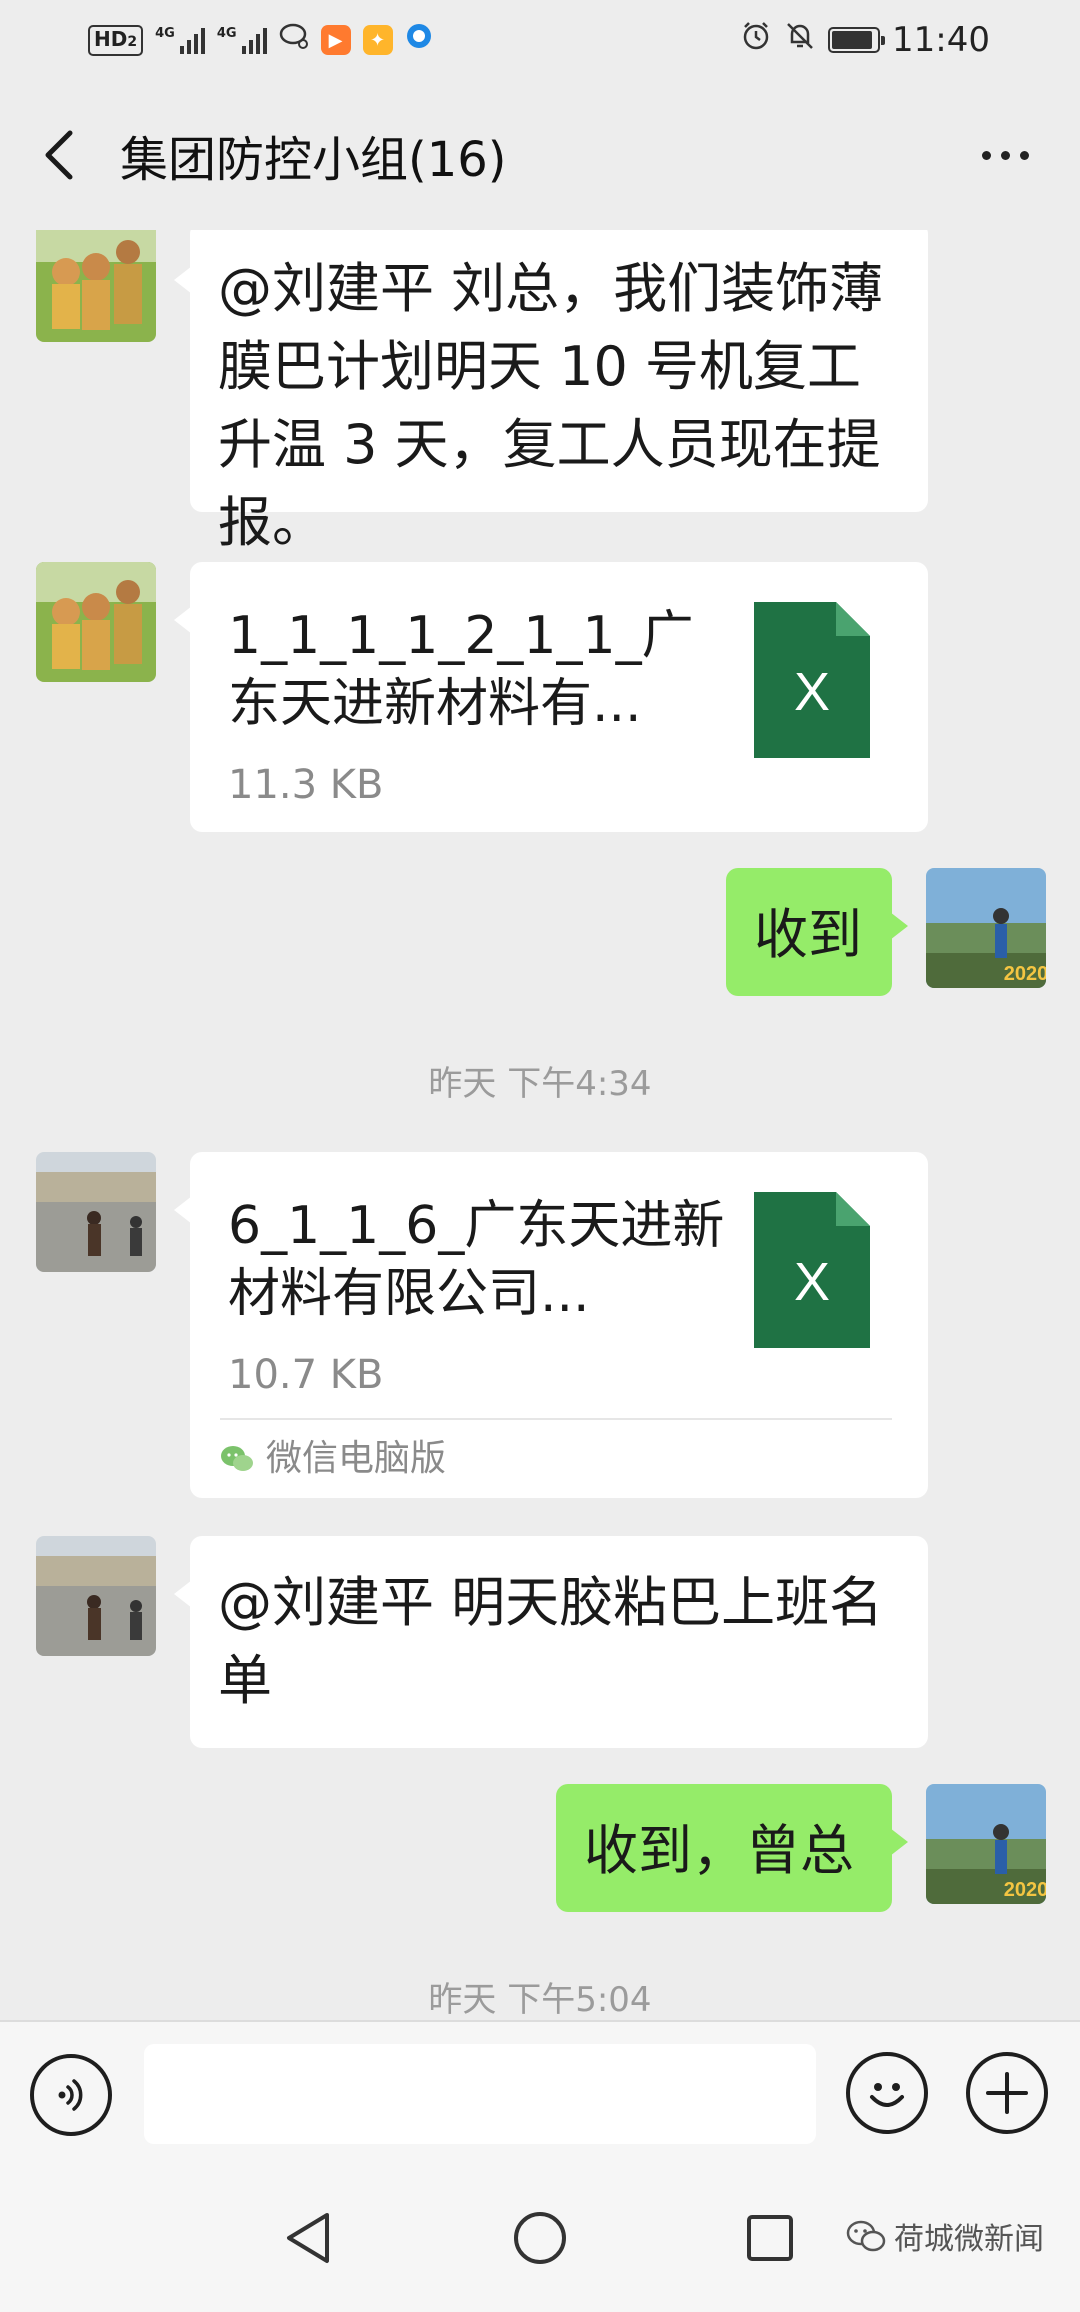 The height and width of the screenshot is (2312, 1080). Describe the element at coordinates (335, 40) in the screenshot. I see `video-app-icon: ▶` at that location.